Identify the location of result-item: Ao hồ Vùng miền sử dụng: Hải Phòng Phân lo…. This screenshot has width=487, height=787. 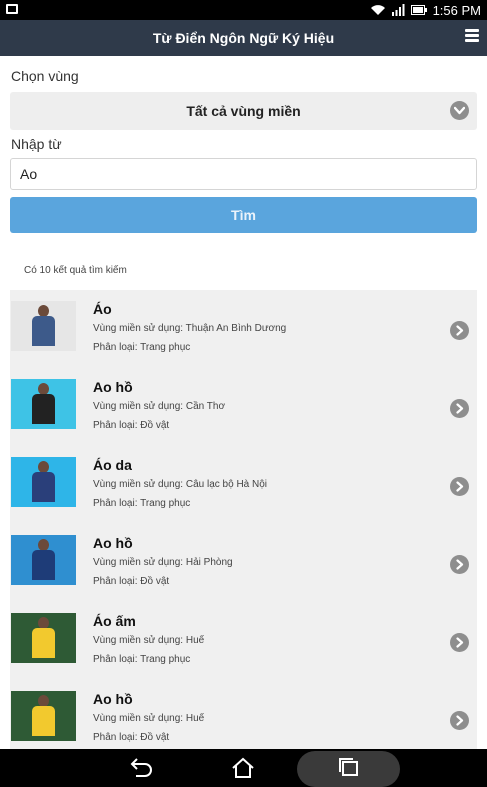
(243, 565).